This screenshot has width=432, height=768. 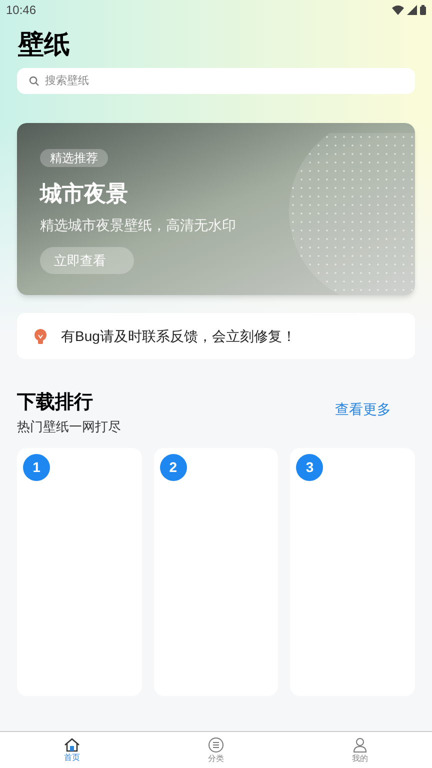 What do you see at coordinates (360, 744) in the screenshot?
I see `person-icon` at bounding box center [360, 744].